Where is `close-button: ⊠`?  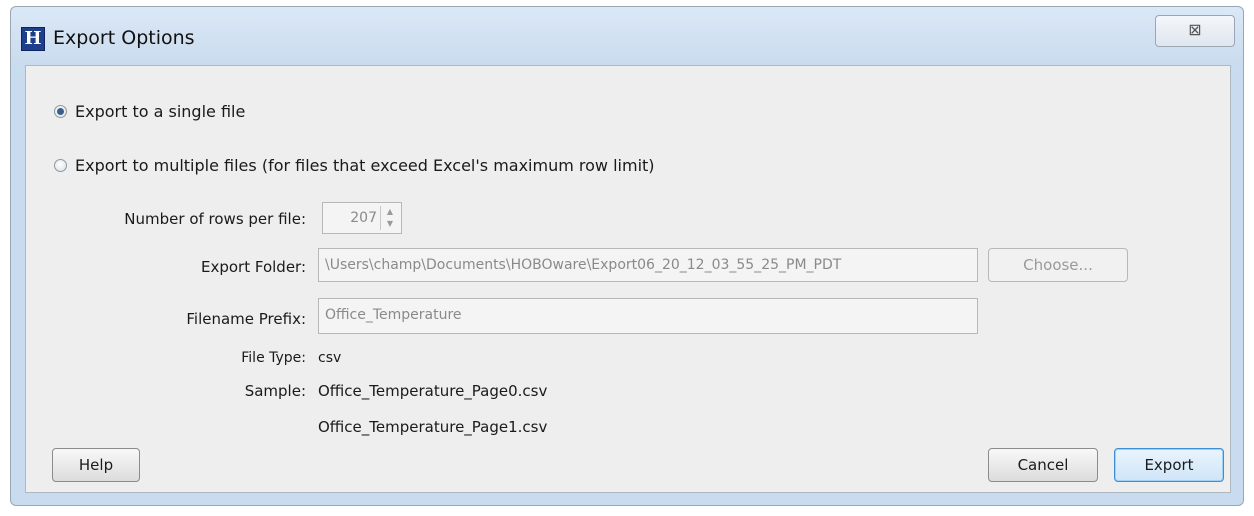 close-button: ⊠ is located at coordinates (1195, 31).